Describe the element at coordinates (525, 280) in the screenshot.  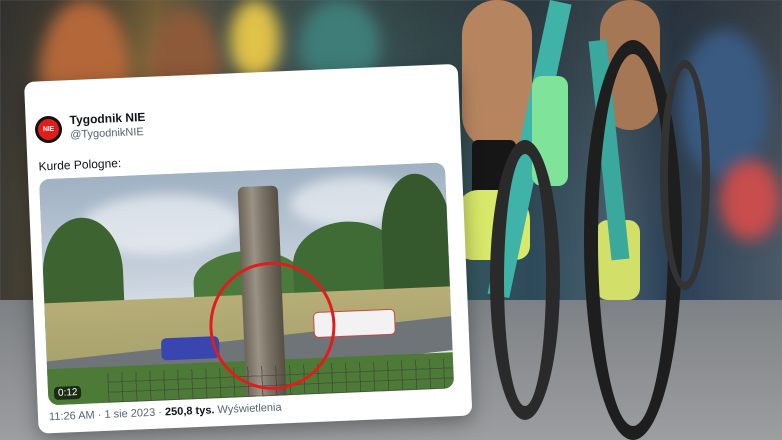
I see `rear-wheel` at that location.